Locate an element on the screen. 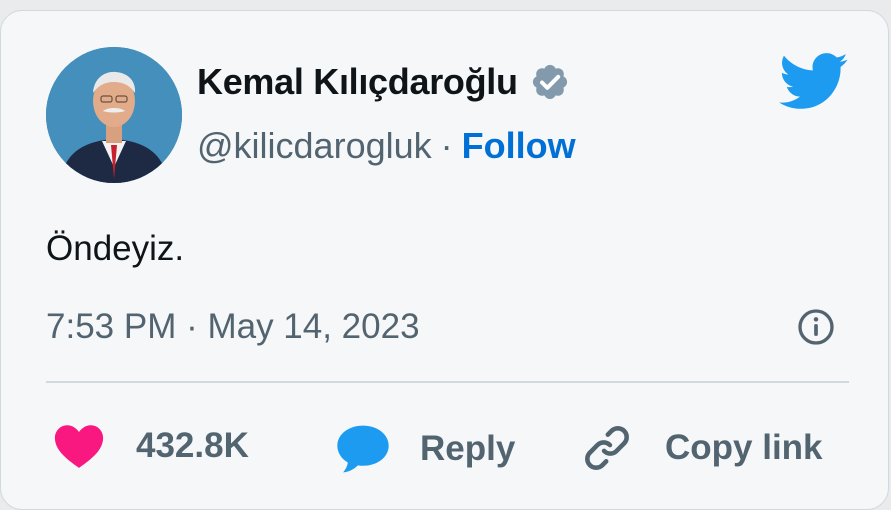  author-name-row: Kemal Kılıçdaroğlu is located at coordinates (383, 82).